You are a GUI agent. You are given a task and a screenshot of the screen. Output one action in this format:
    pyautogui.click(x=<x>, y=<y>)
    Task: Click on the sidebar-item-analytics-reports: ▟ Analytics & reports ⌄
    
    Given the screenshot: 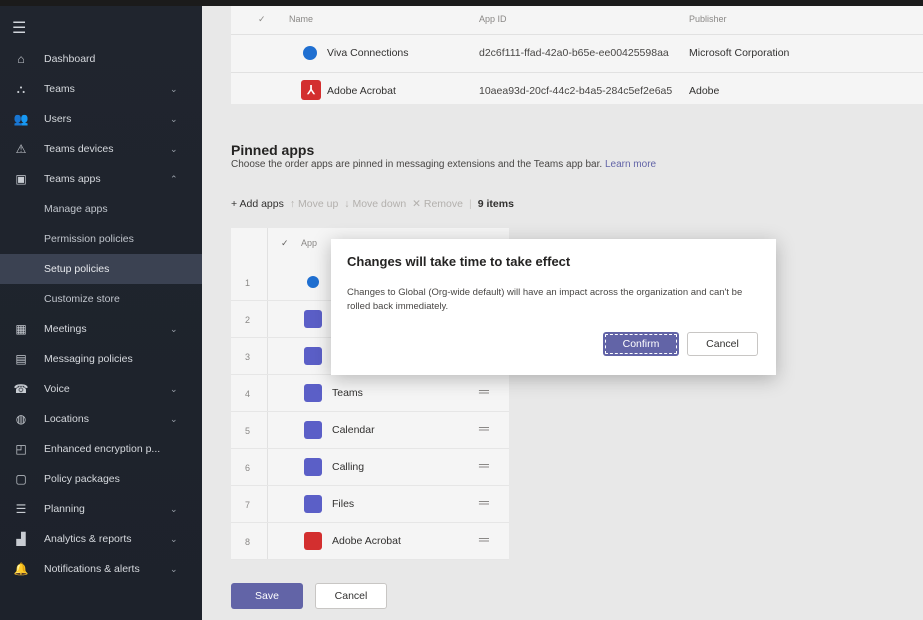 What is the action you would take?
    pyautogui.click(x=101, y=539)
    